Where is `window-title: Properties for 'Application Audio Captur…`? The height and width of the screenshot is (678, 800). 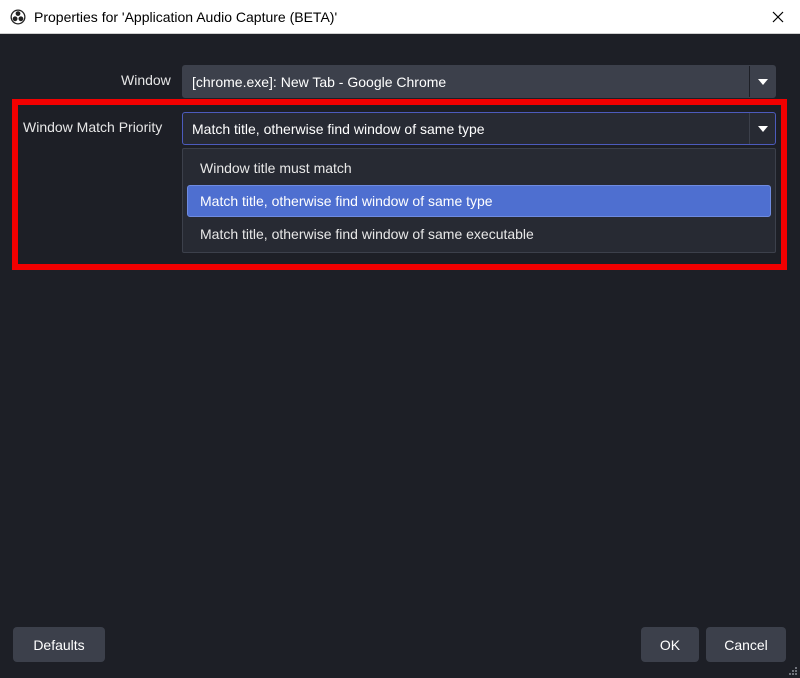
window-title: Properties for 'Application Audio Captur… is located at coordinates (186, 17).